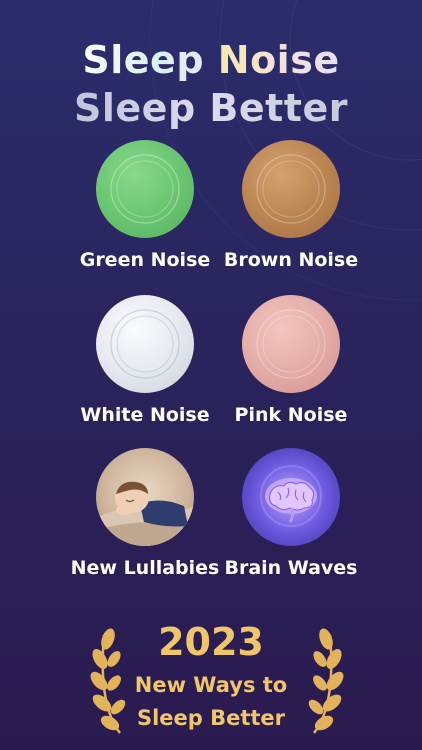 Image resolution: width=422 pixels, height=750 pixels. I want to click on sleeping-baby-image-icon, so click(145, 497).